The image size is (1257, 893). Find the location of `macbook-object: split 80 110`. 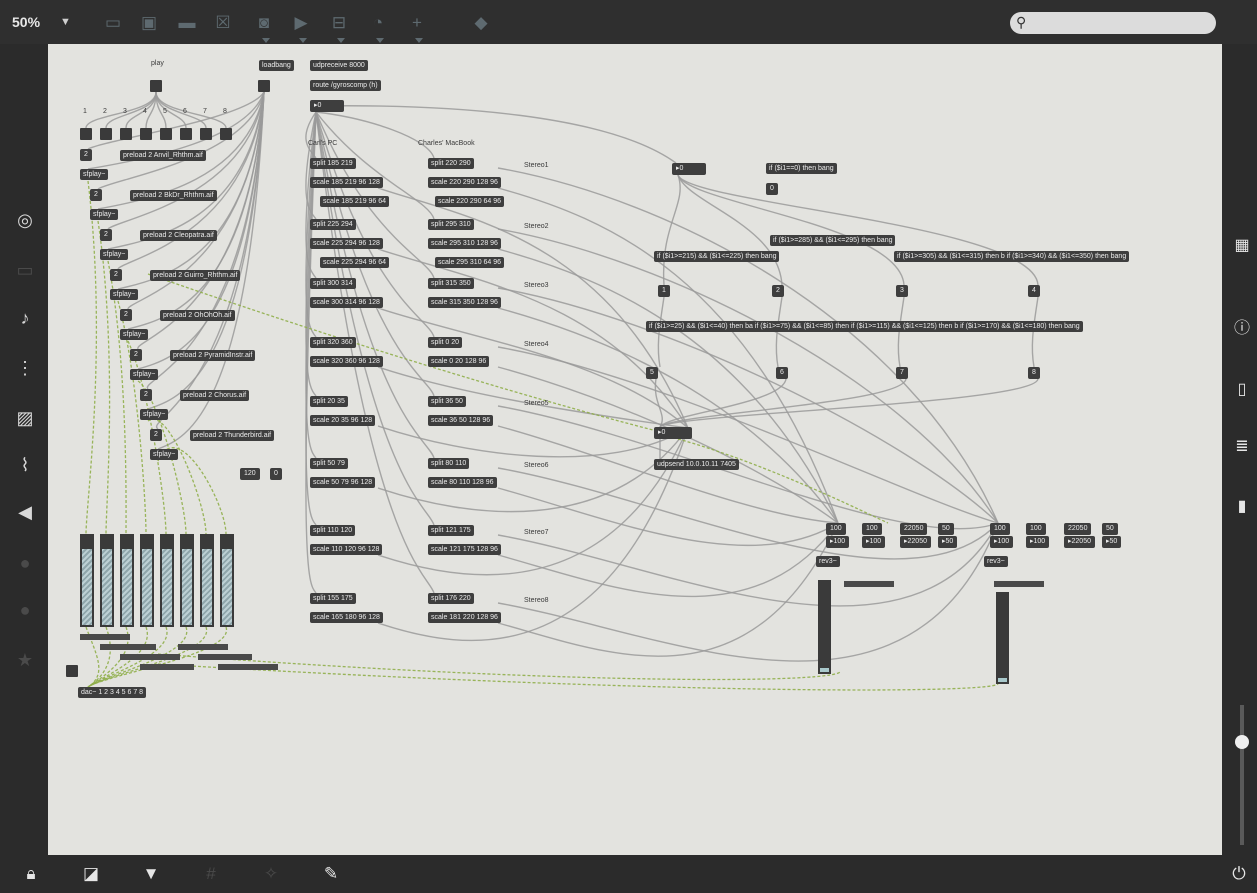

macbook-object: split 80 110 is located at coordinates (449, 463).